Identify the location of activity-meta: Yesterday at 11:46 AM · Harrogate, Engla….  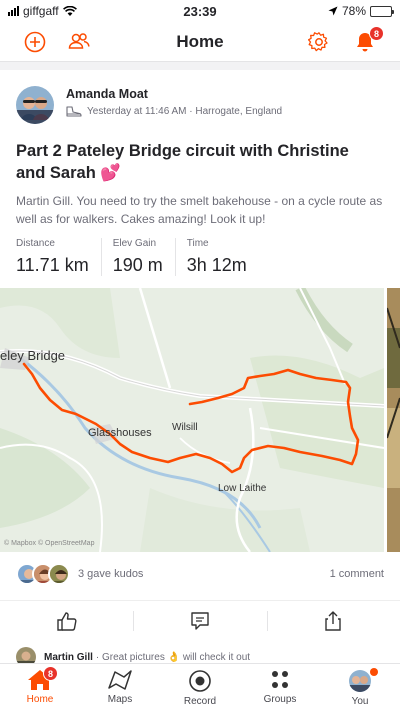
(174, 111).